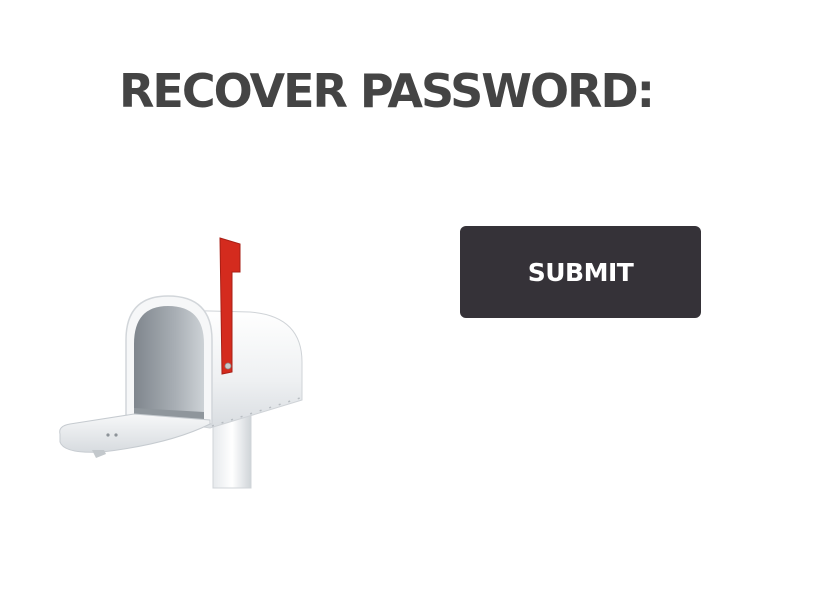  I want to click on page-title: RECOVER PASSWORD:, so click(387, 91).